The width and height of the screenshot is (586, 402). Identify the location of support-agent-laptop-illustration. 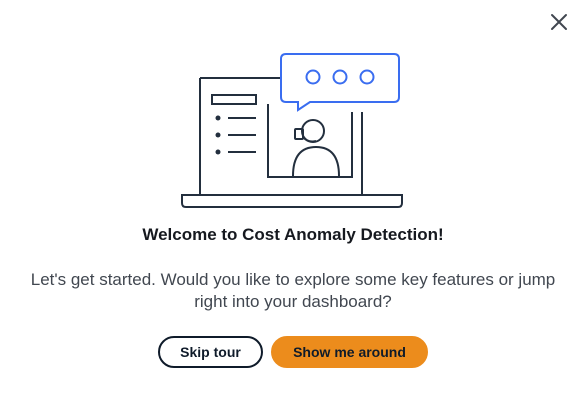
(292, 130).